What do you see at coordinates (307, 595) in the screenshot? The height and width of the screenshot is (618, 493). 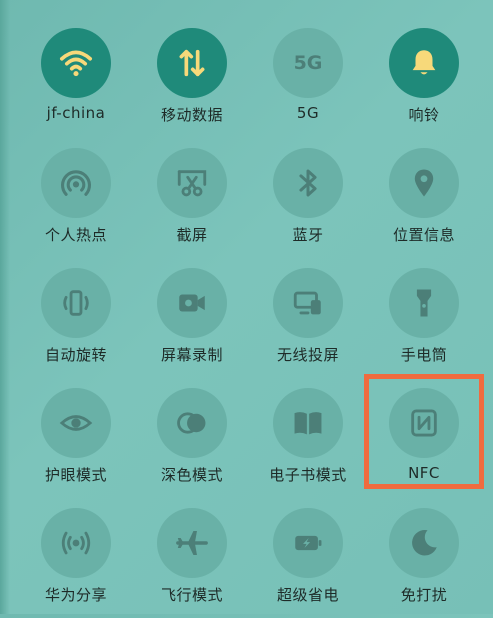 I see `tile-label: 超级省电` at bounding box center [307, 595].